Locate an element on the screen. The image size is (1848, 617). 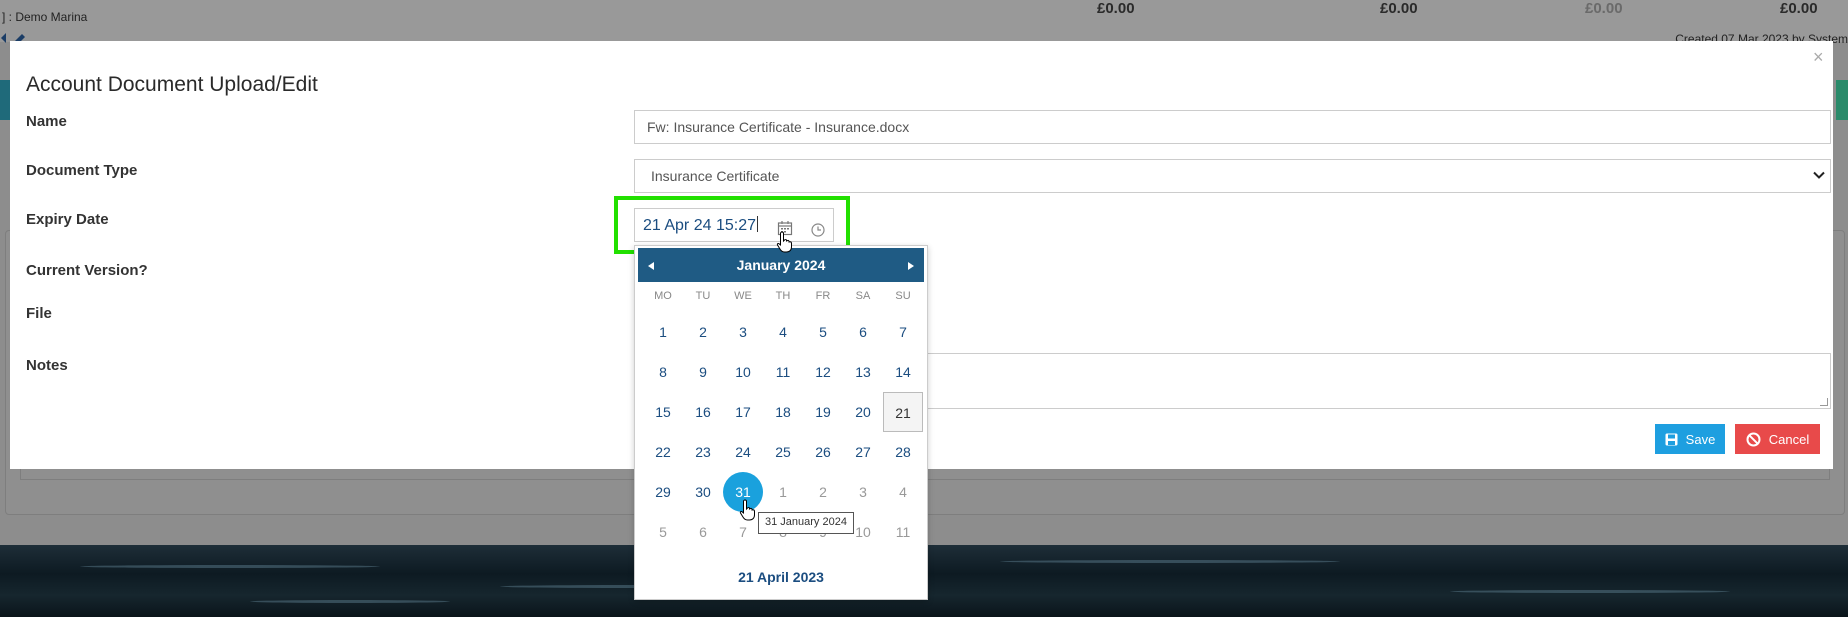
calendar-day: 23 is located at coordinates (703, 452).